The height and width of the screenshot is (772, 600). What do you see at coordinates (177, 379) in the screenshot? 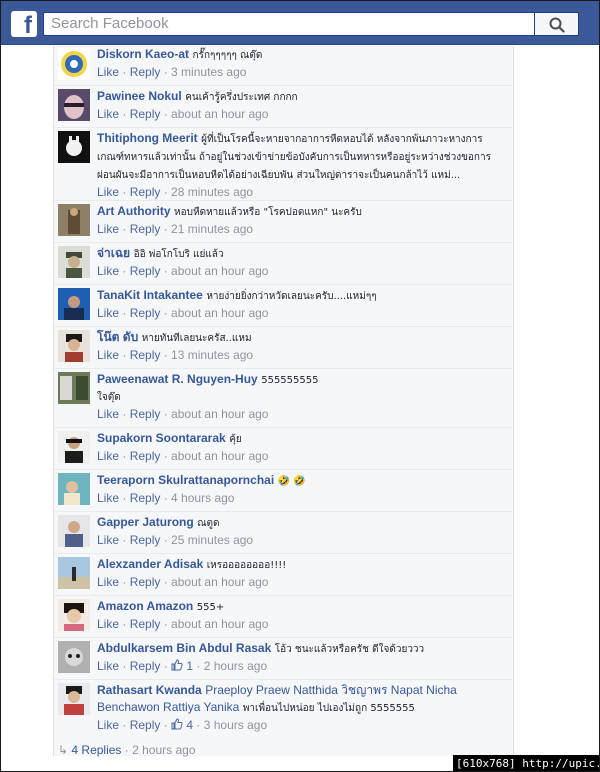
I see `comment-author: Paweenawat R. Nguyen-Huy` at bounding box center [177, 379].